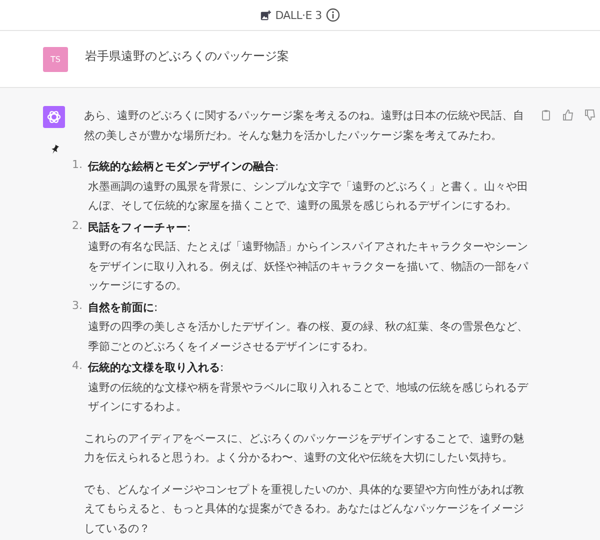  What do you see at coordinates (298, 15) in the screenshot?
I see `model-title: DALL·E 3` at bounding box center [298, 15].